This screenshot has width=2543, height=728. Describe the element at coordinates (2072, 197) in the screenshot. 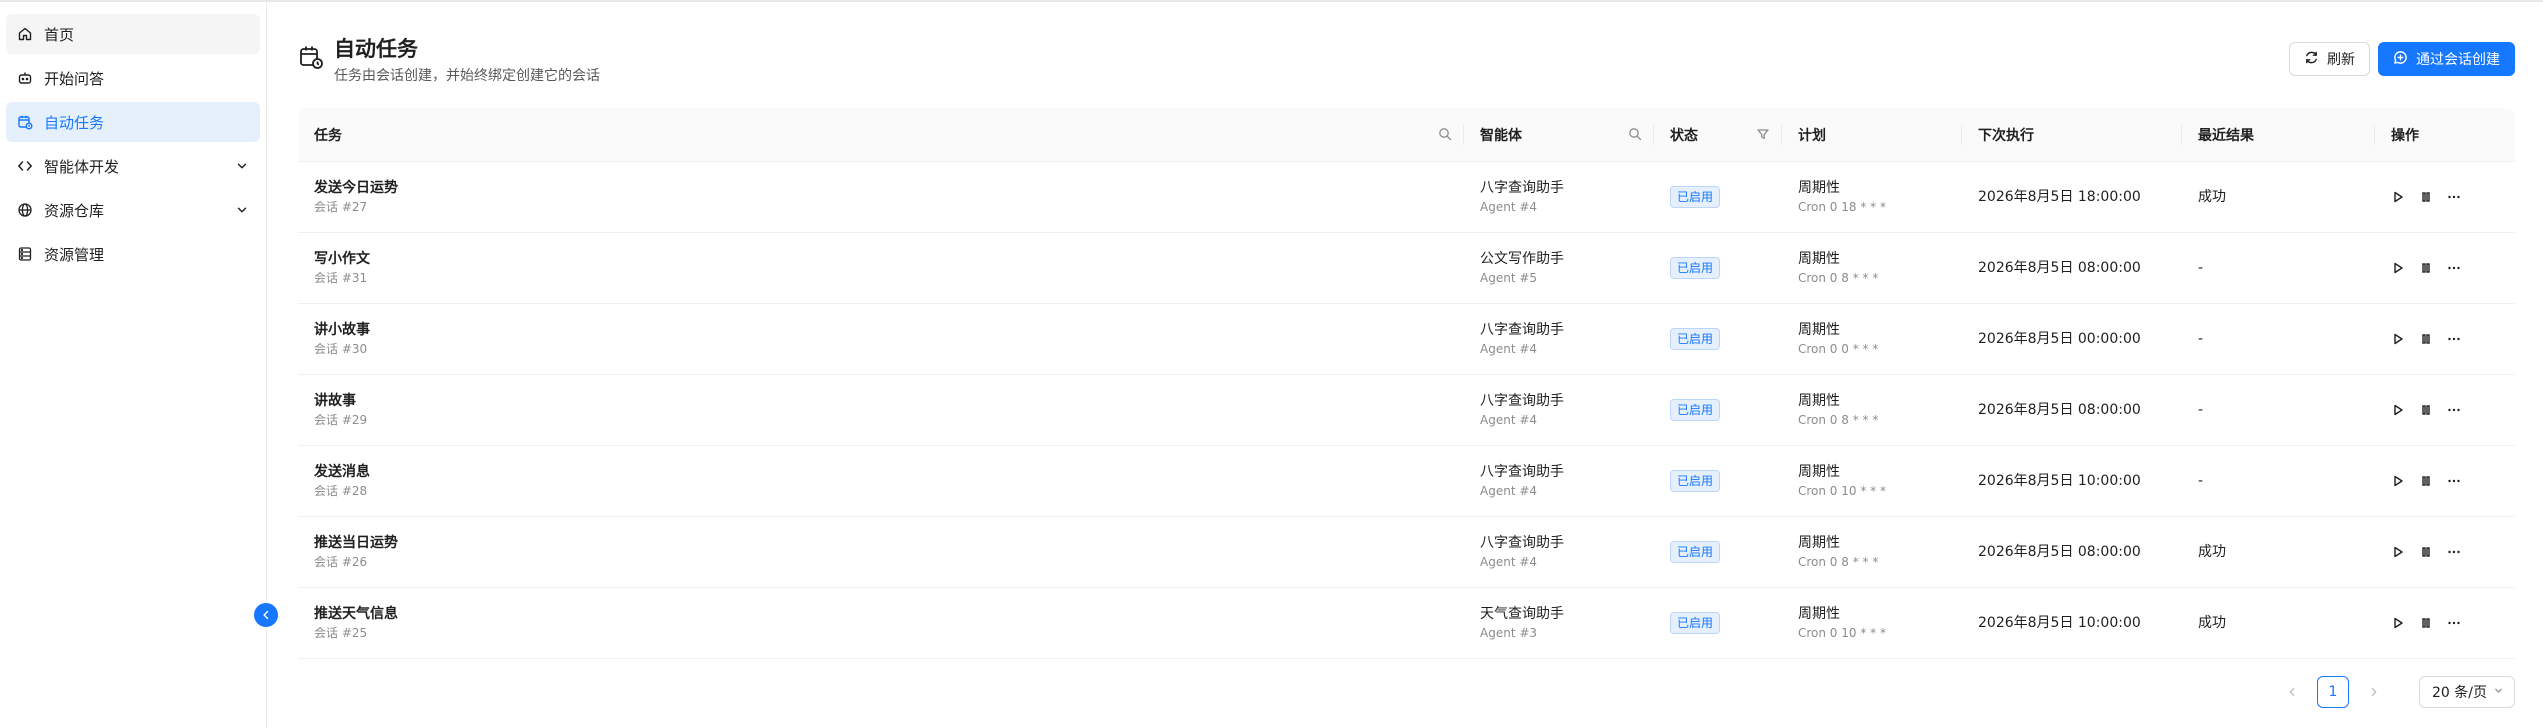

I see `next-run-cell: 2026年8月5日 18:00:00` at that location.